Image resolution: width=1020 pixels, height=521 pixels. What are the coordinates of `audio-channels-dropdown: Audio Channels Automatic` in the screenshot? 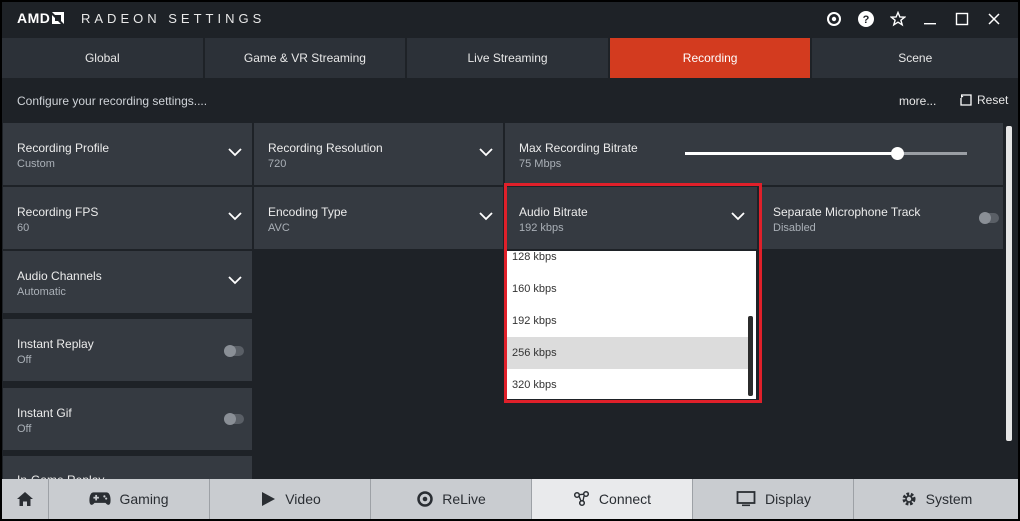 It's located at (127, 282).